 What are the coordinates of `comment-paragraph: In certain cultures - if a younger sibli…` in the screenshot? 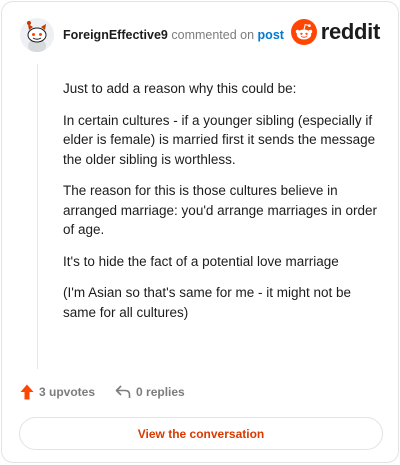 It's located at (219, 139).